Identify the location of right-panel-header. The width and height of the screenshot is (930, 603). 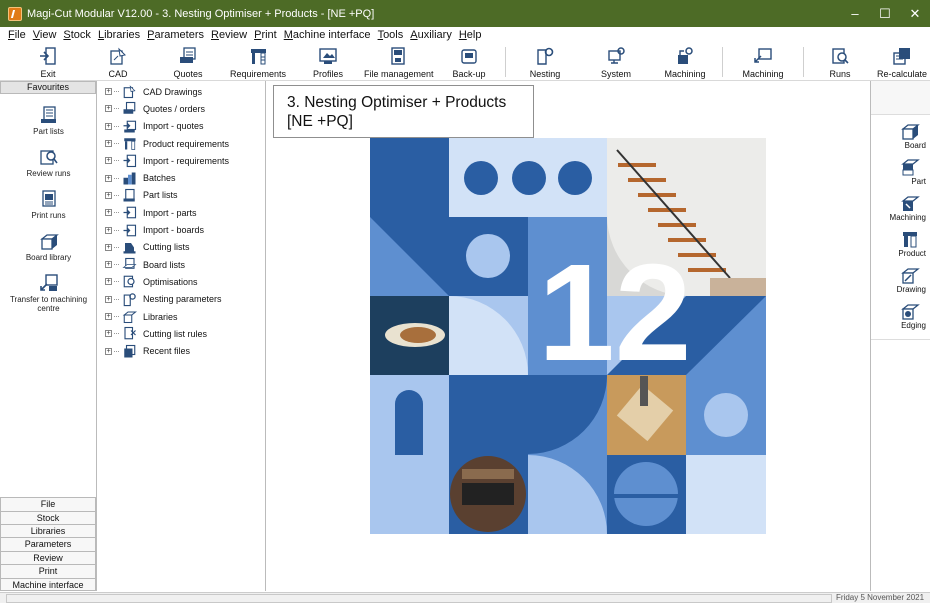
(900, 98).